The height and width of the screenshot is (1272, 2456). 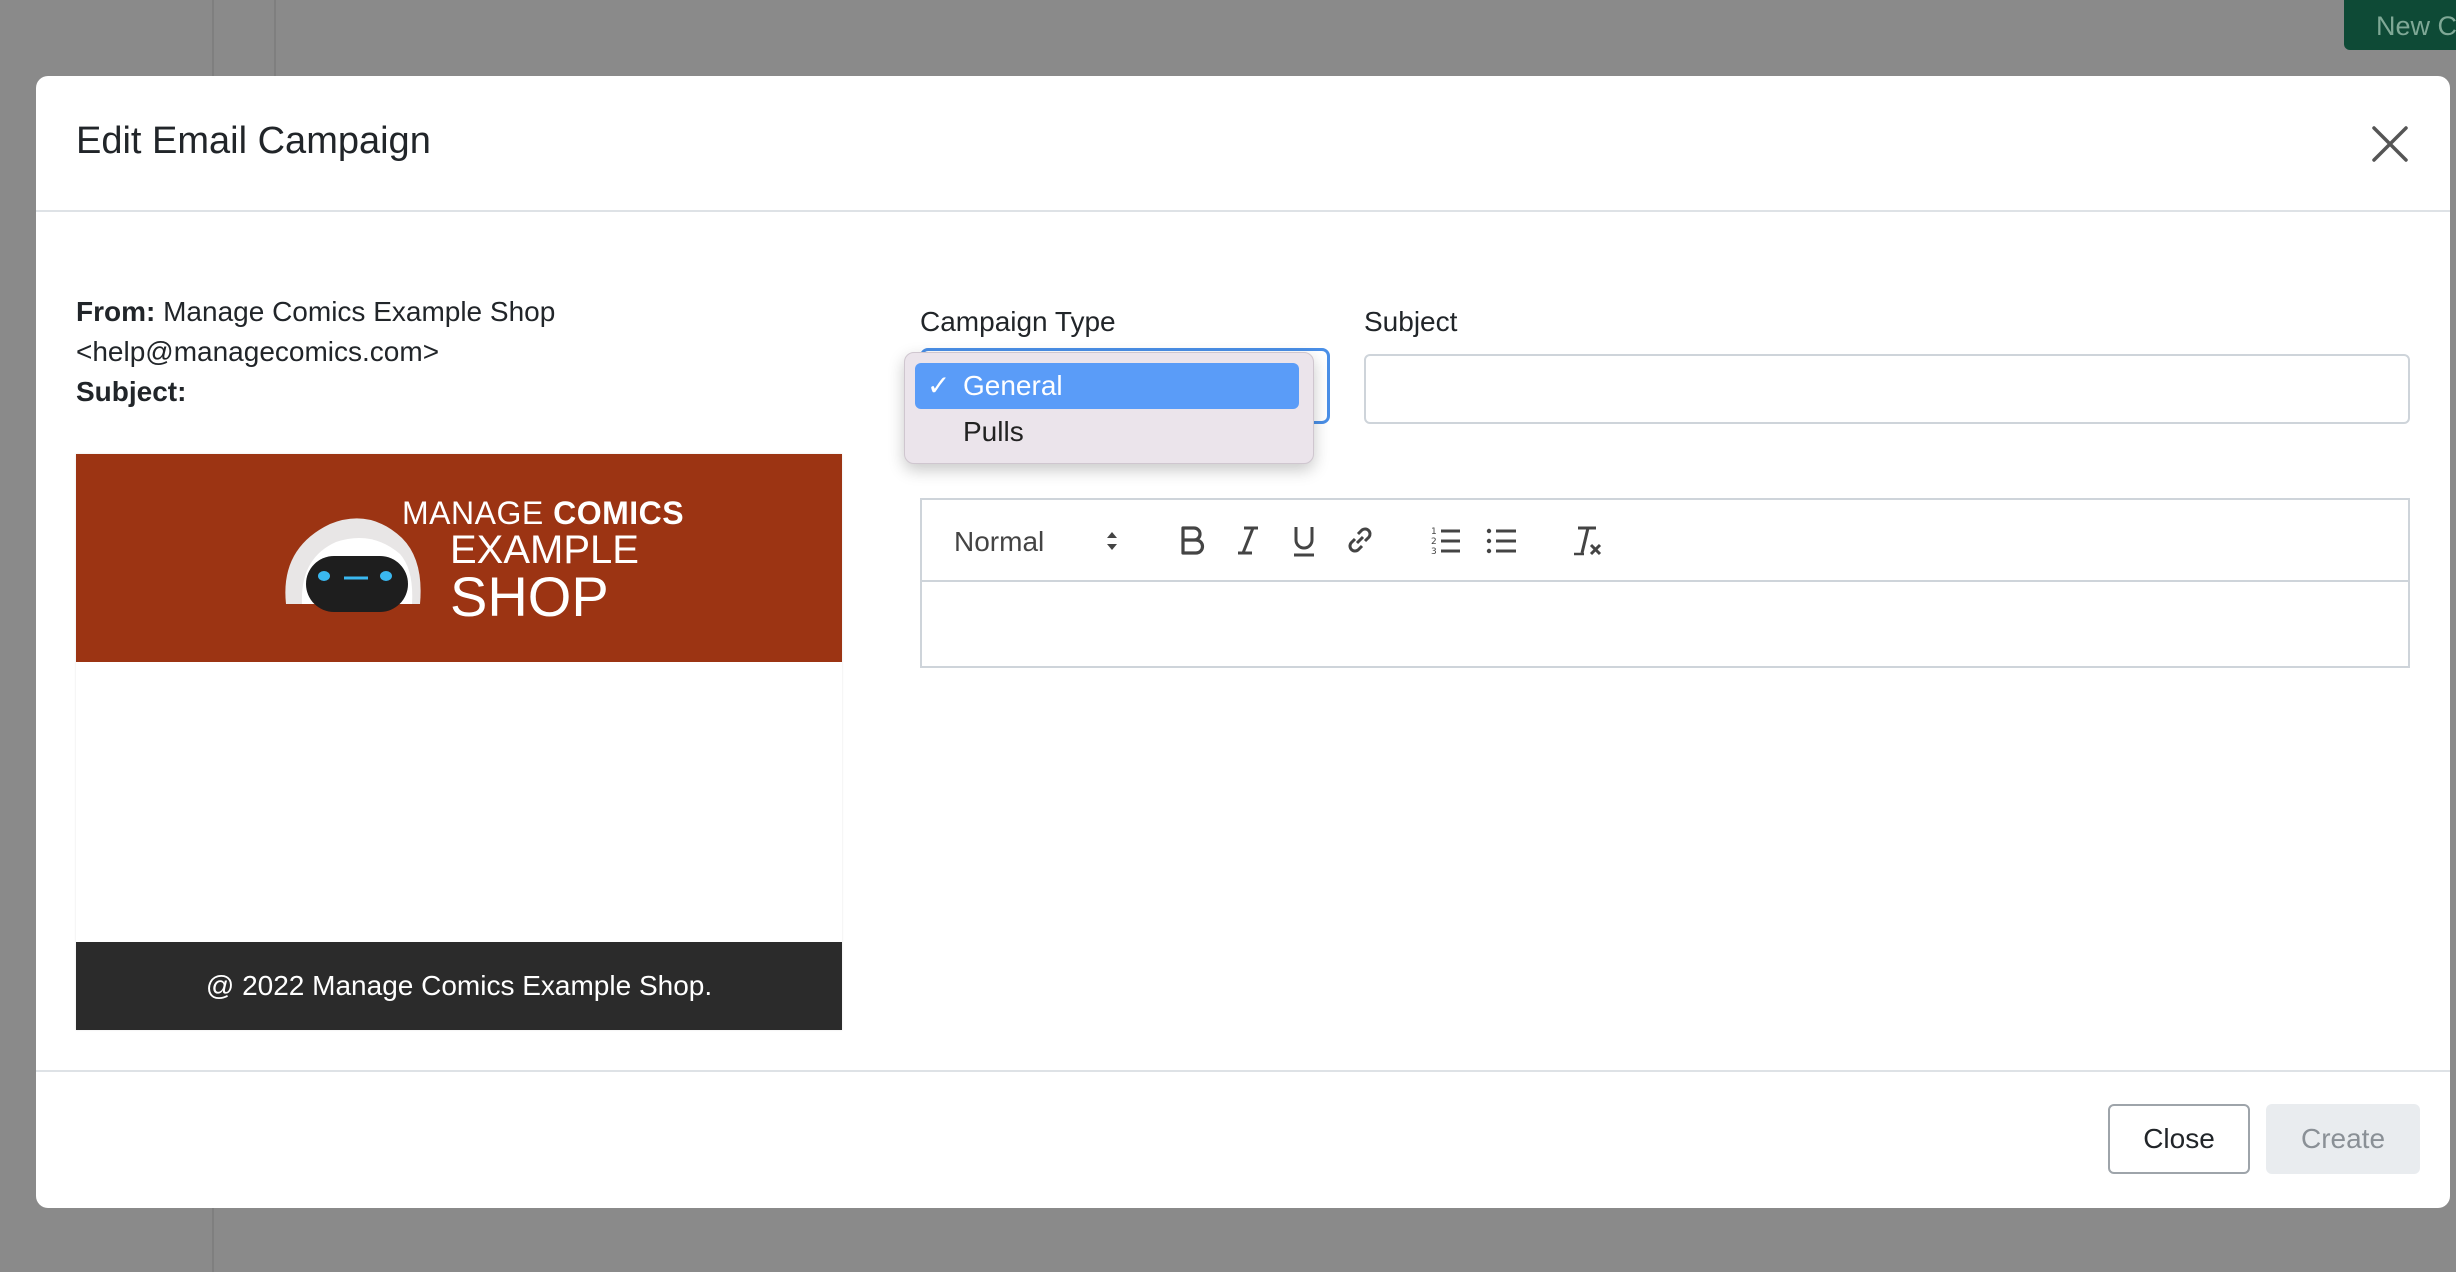 I want to click on checkmark-icon: ✓, so click(x=939, y=385).